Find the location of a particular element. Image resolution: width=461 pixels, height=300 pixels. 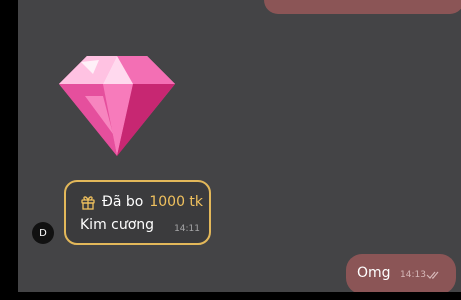

diamond-gift-image is located at coordinates (117, 106).